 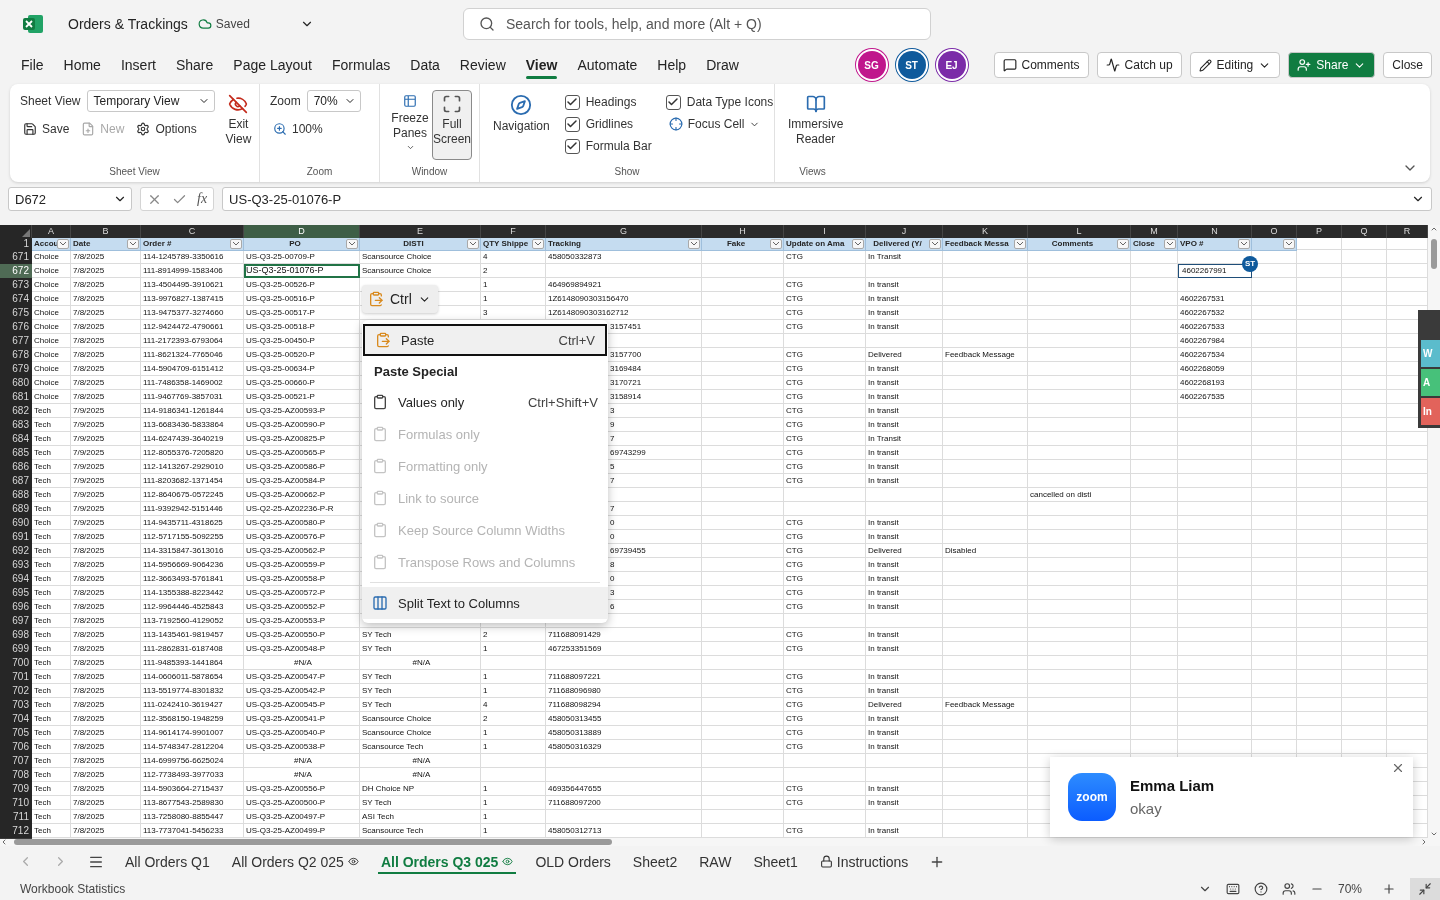 I want to click on column-letter: H, so click(x=743, y=231).